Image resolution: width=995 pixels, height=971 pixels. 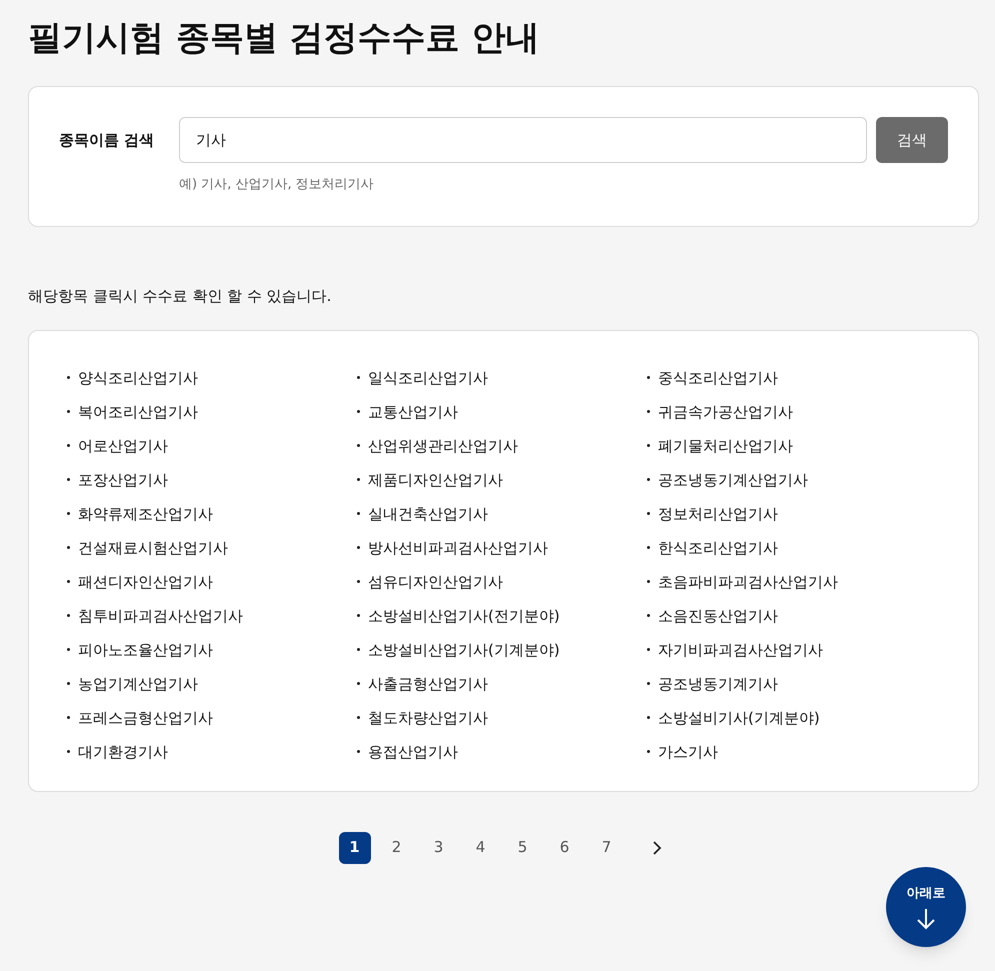 What do you see at coordinates (792, 649) in the screenshot?
I see `list-link: 자기비파괴검사산업기사` at bounding box center [792, 649].